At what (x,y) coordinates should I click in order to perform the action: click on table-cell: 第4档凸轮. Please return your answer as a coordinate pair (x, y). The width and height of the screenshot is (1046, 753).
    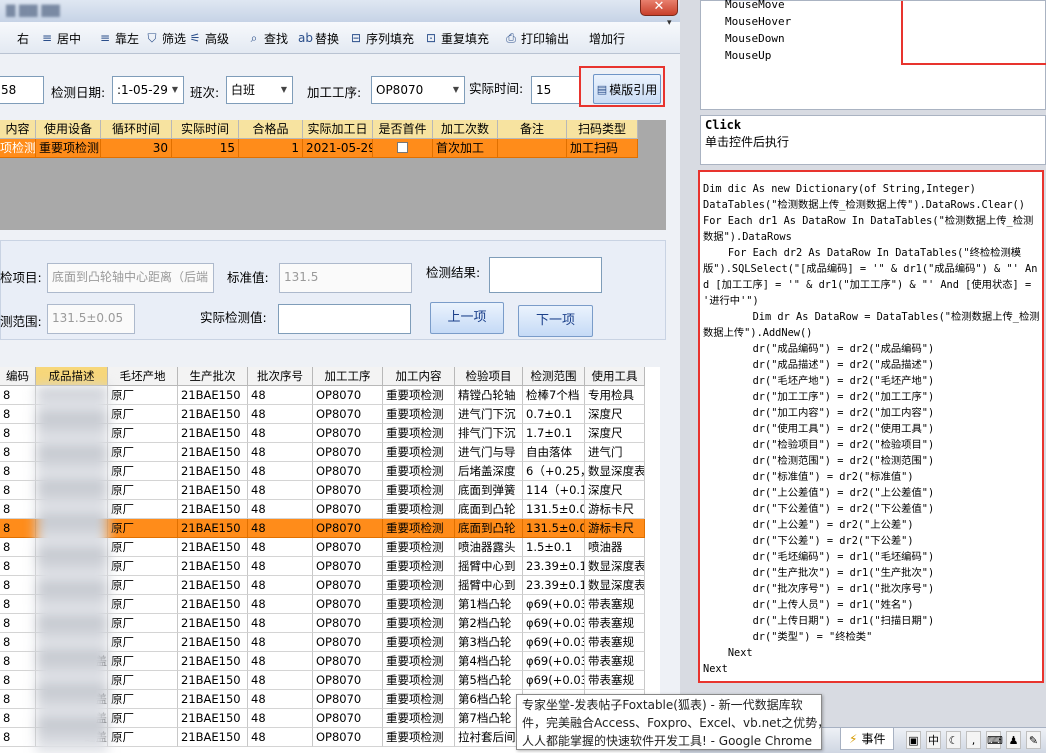
    Looking at the image, I should click on (489, 661).